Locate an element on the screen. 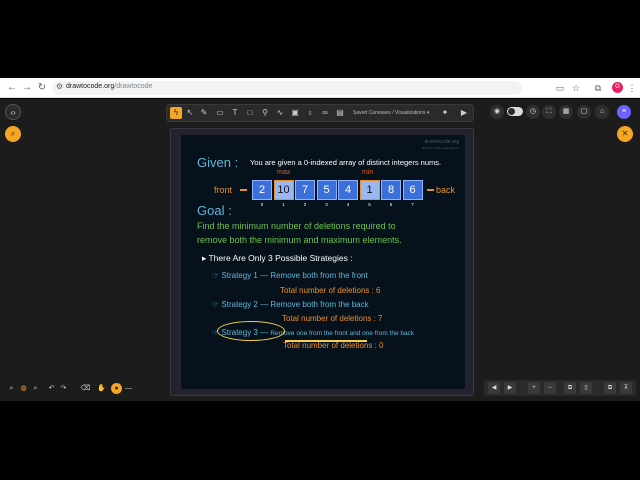 This screenshot has width=640, height=480. array-index: 5 is located at coordinates (369, 204).